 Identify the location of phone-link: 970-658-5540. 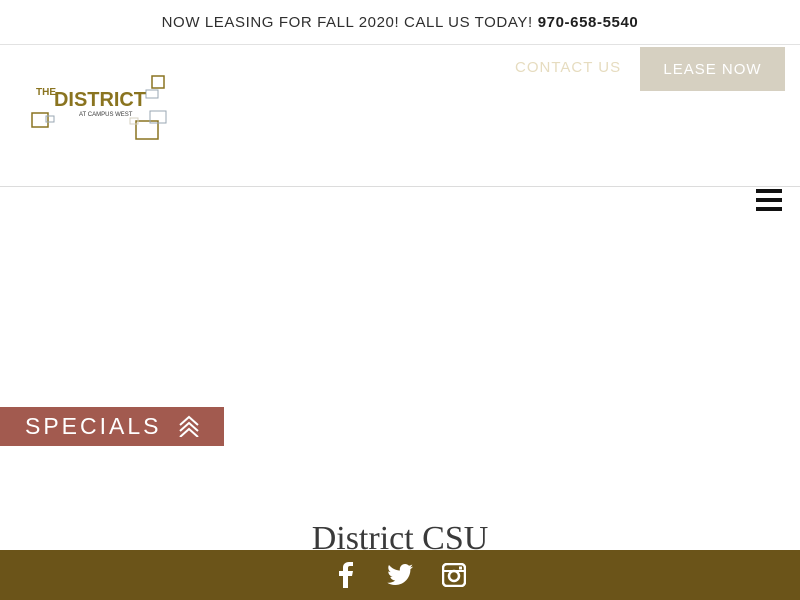
(588, 22).